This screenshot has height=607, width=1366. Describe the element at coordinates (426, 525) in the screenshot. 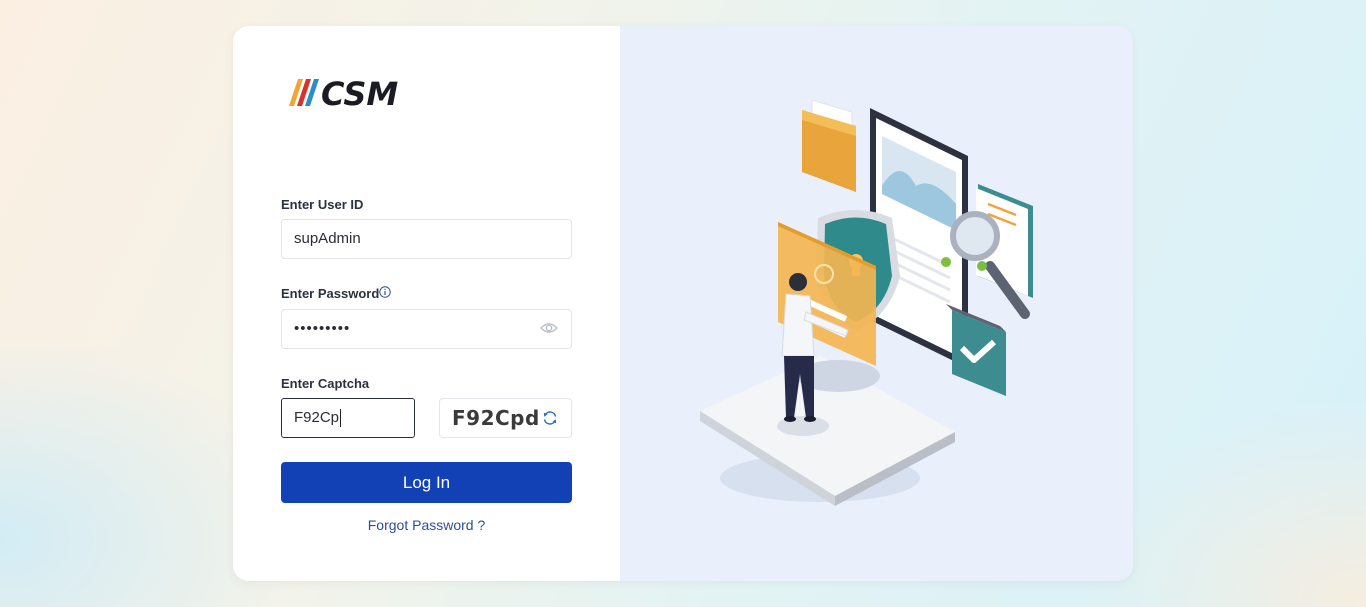

I see `forgot-password-link: Forgot Password ?` at that location.